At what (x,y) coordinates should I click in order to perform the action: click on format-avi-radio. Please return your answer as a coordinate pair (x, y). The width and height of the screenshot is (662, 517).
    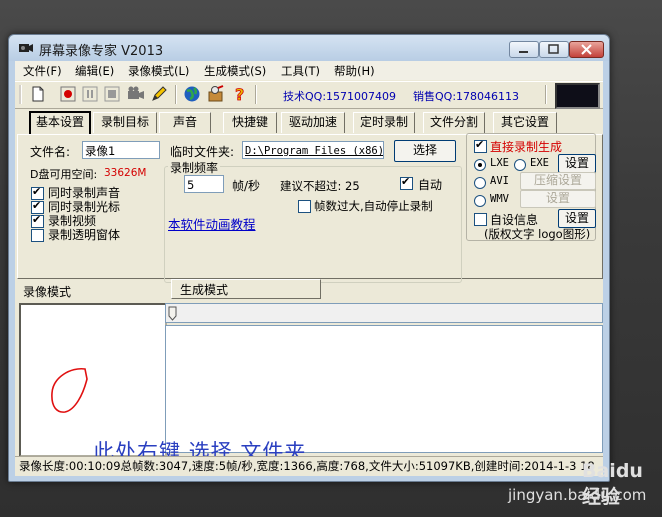
    Looking at the image, I should click on (480, 183).